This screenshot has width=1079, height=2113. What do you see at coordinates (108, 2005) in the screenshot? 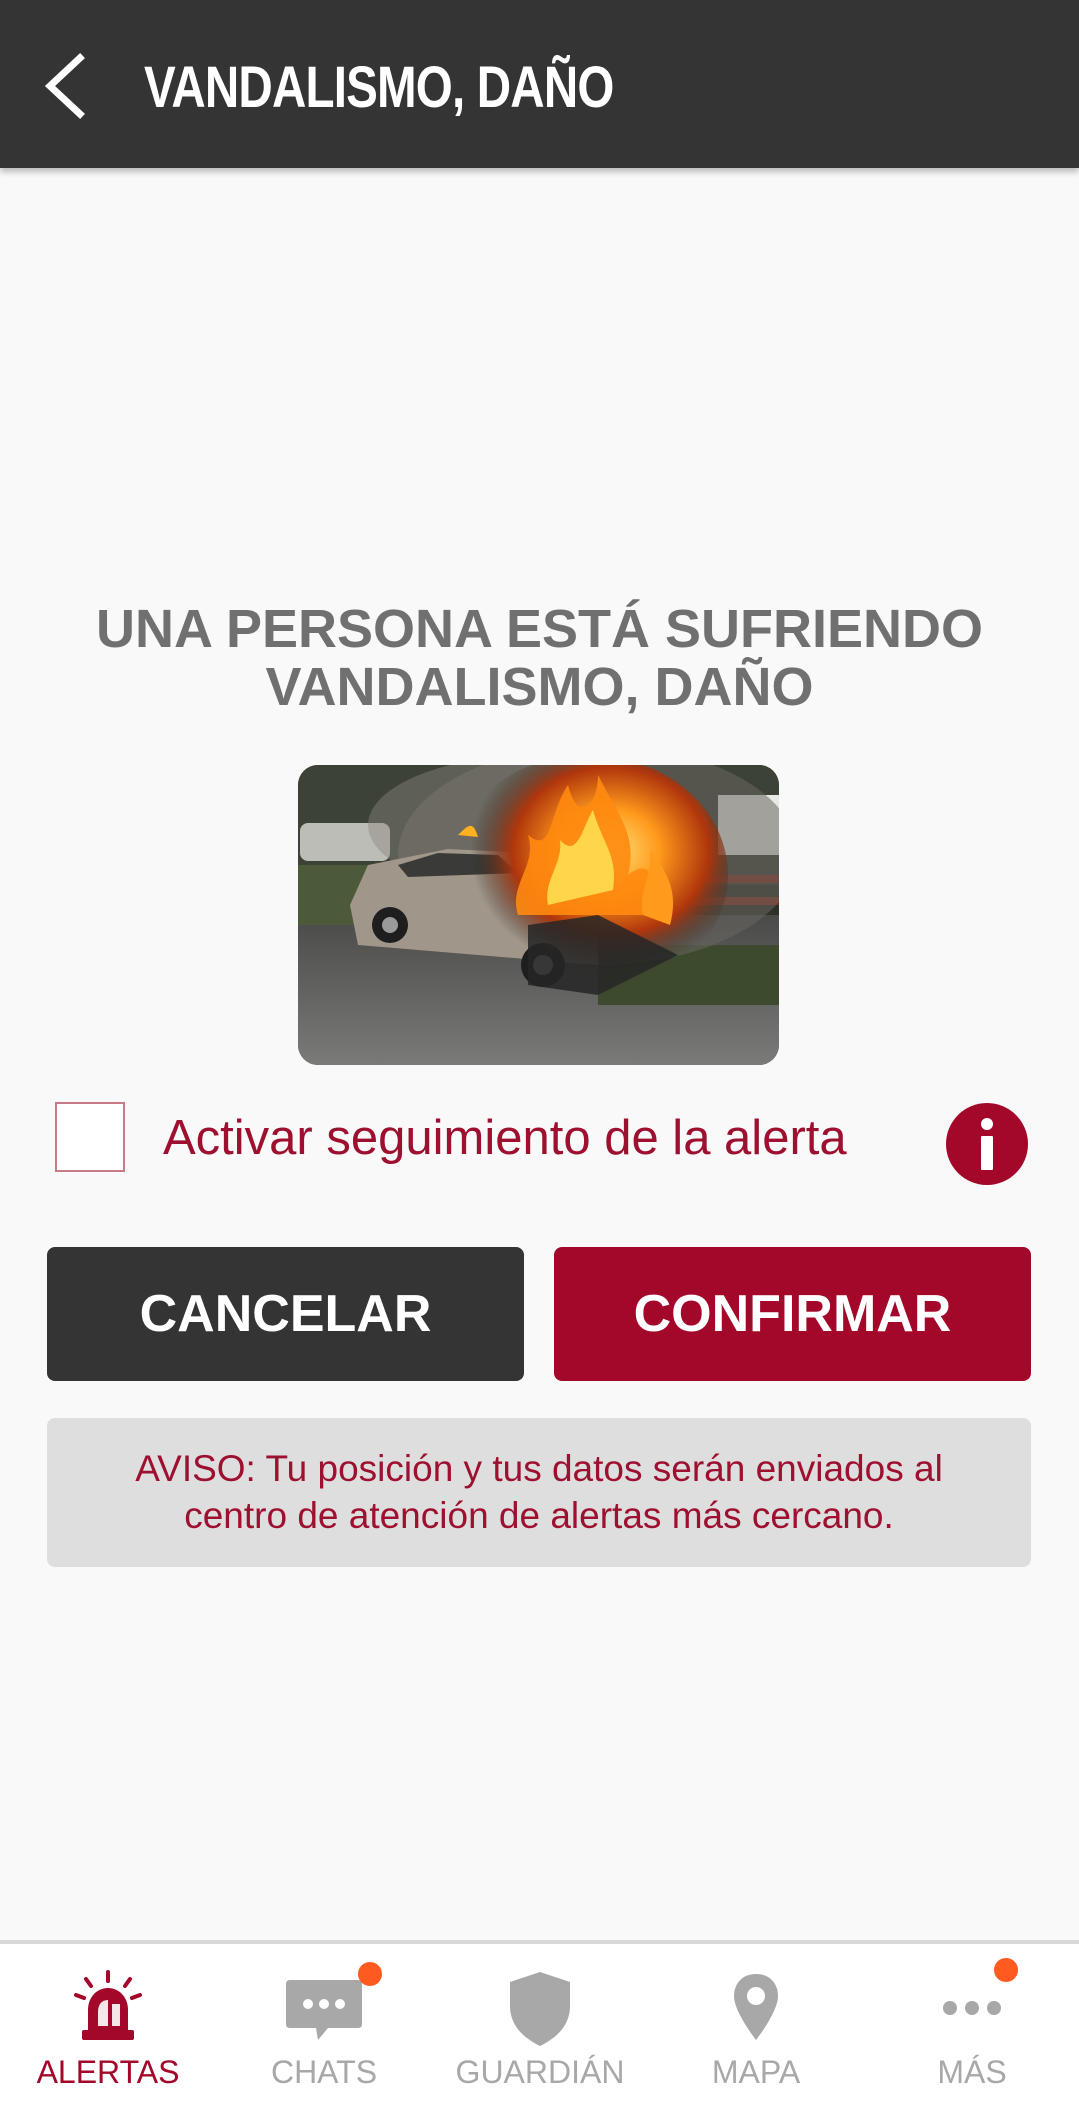
I see `siren-icon` at bounding box center [108, 2005].